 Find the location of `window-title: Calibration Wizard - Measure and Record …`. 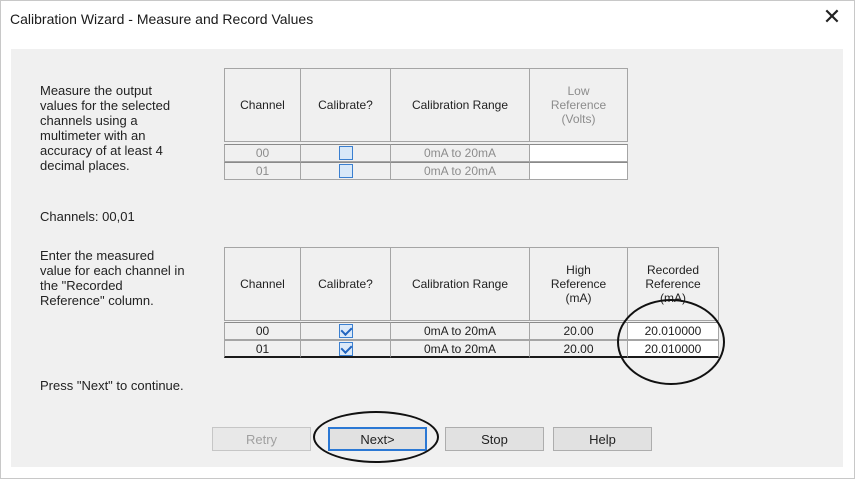

window-title: Calibration Wizard - Measure and Record … is located at coordinates (162, 19).